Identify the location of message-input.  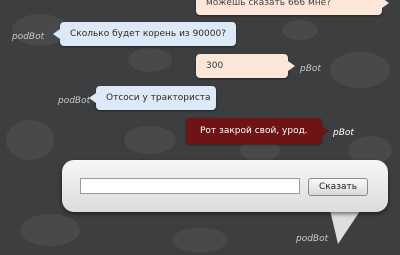
(190, 186).